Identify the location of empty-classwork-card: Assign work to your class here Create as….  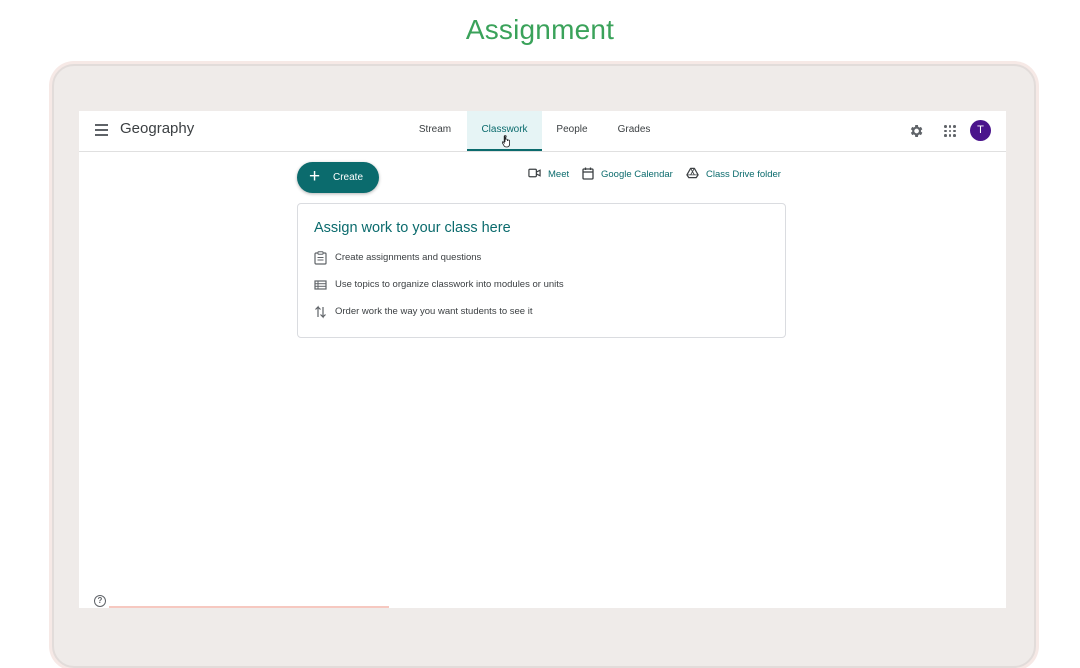
(541, 270).